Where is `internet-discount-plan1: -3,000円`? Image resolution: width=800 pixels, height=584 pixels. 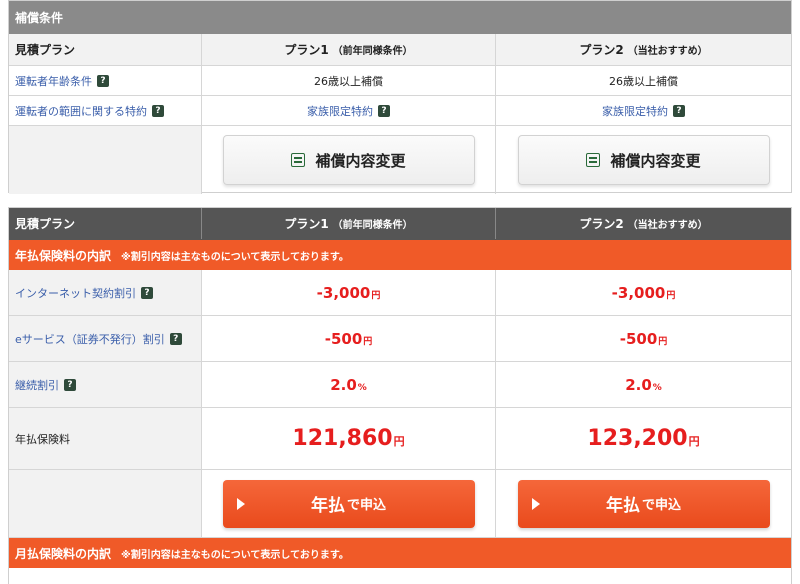 internet-discount-plan1: -3,000円 is located at coordinates (348, 292).